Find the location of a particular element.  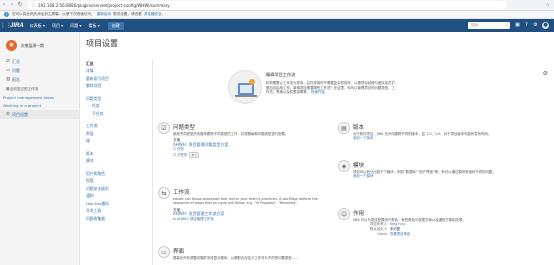

sidebar-item-label: 报告 is located at coordinates (16, 79).